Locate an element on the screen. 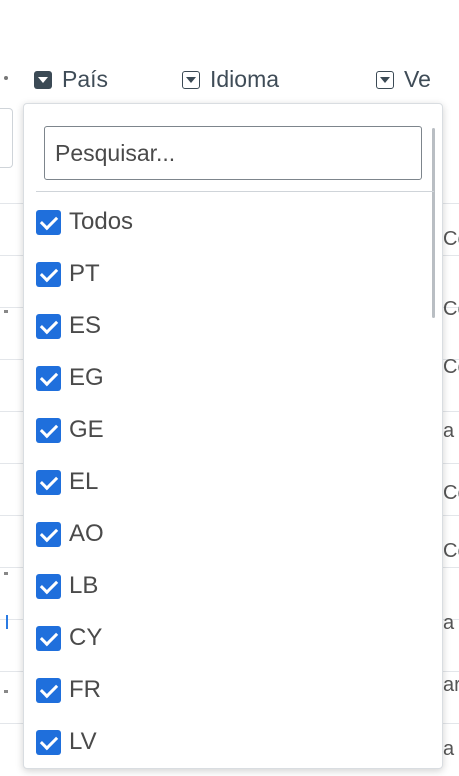  search-field is located at coordinates (233, 153).